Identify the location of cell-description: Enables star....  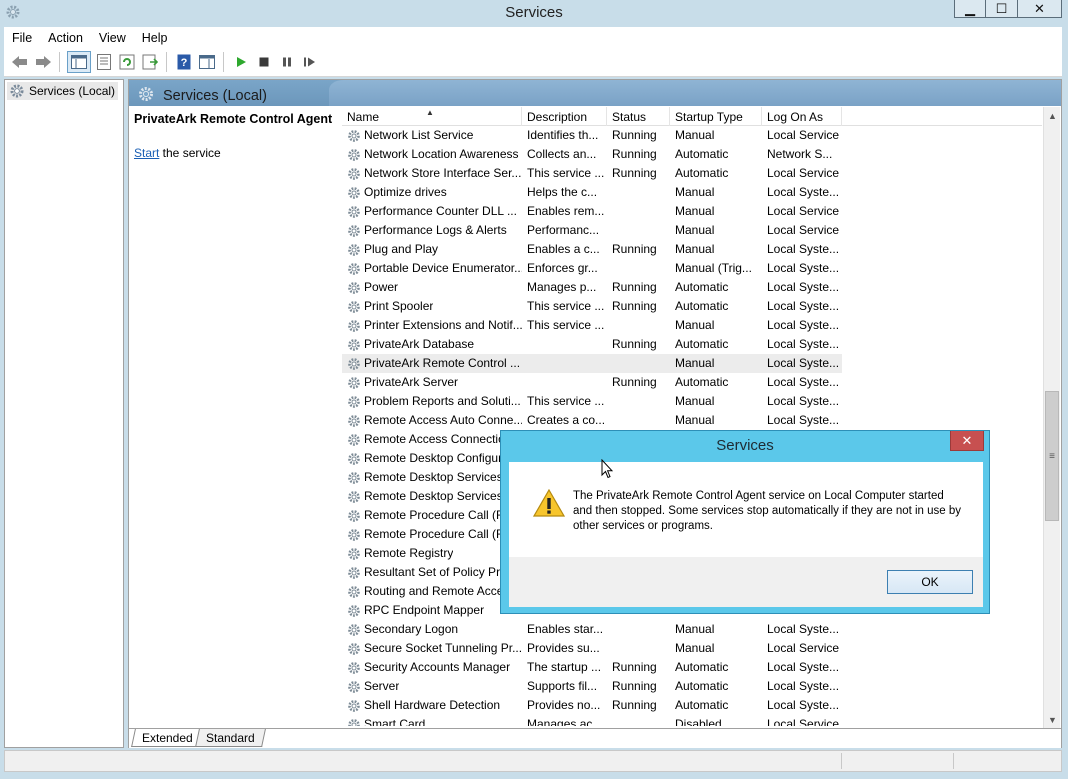
(565, 629).